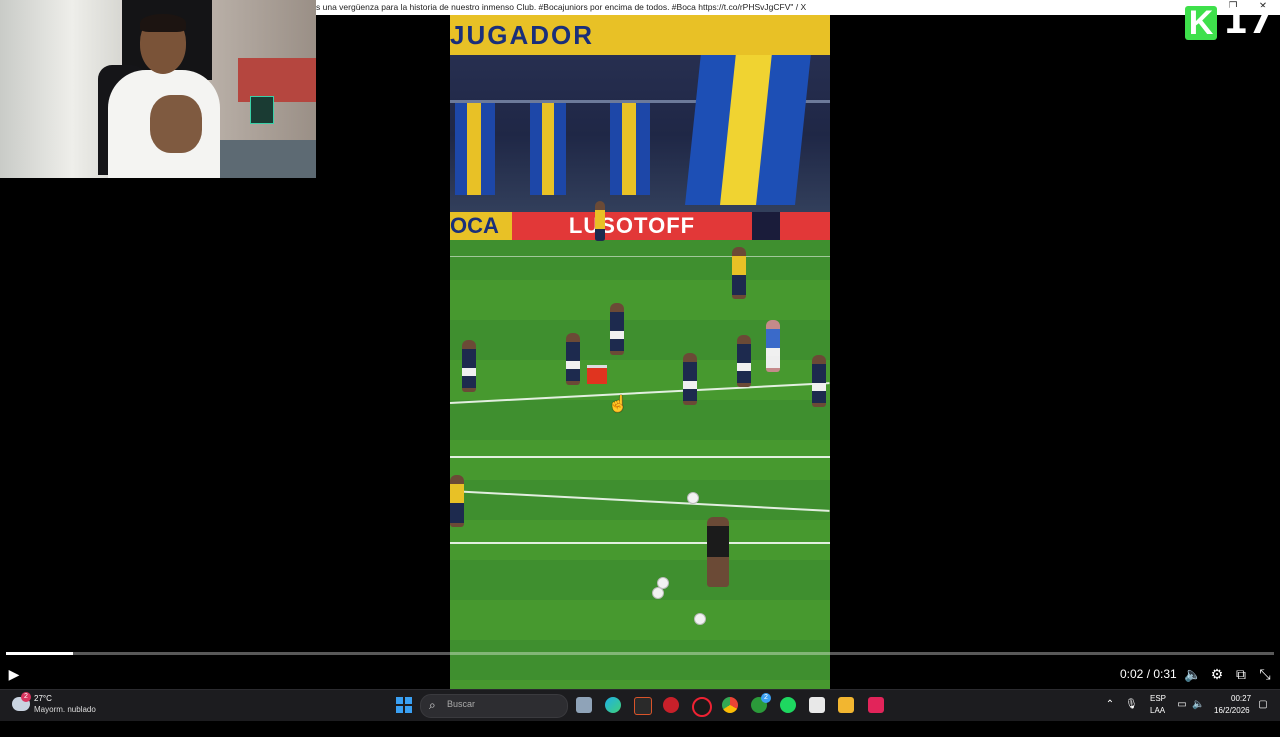 Image resolution: width=1280 pixels, height=737 pixels. What do you see at coordinates (461, 704) in the screenshot?
I see `search-placeholder: Buscar` at bounding box center [461, 704].